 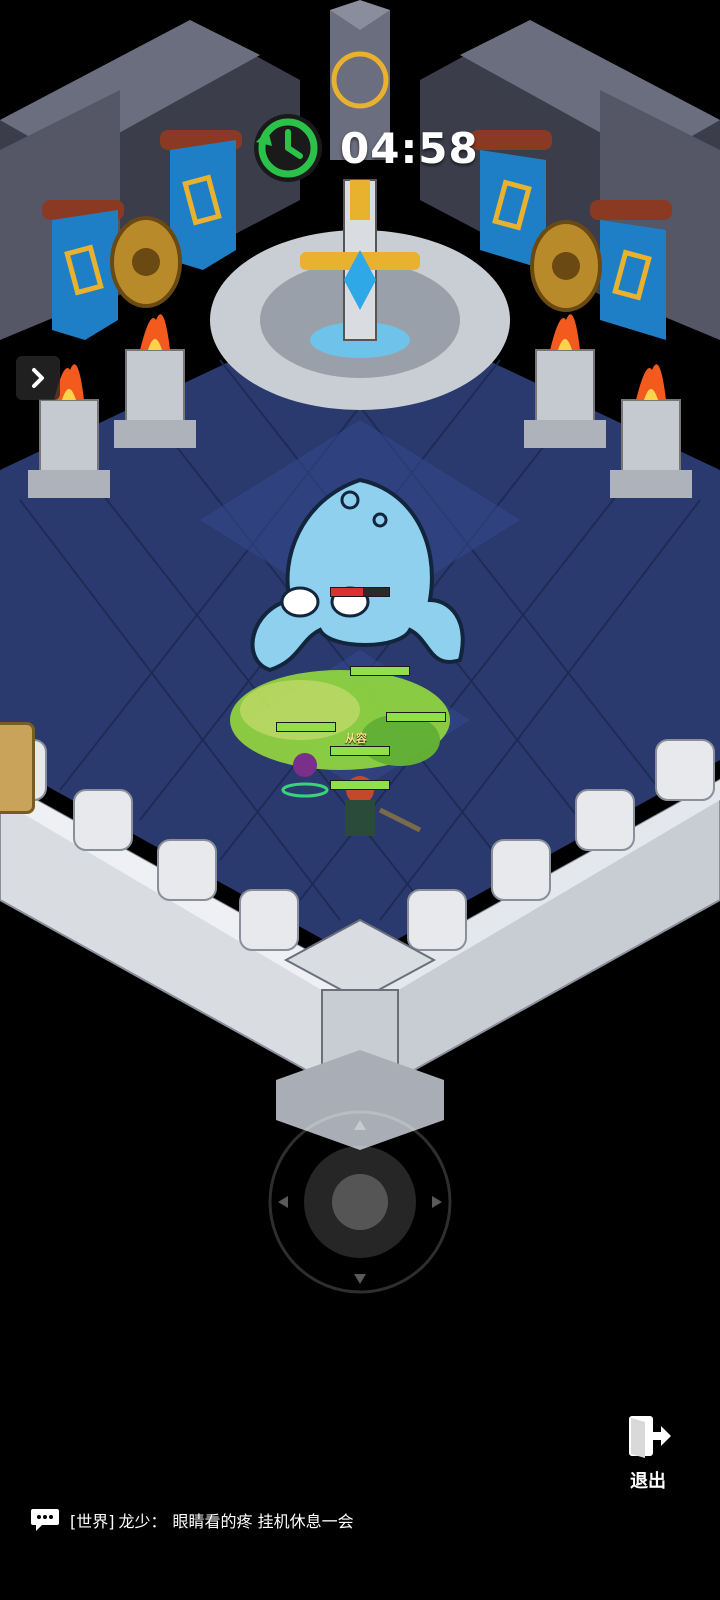 I want to click on boss-hp-bar, so click(x=360, y=592).